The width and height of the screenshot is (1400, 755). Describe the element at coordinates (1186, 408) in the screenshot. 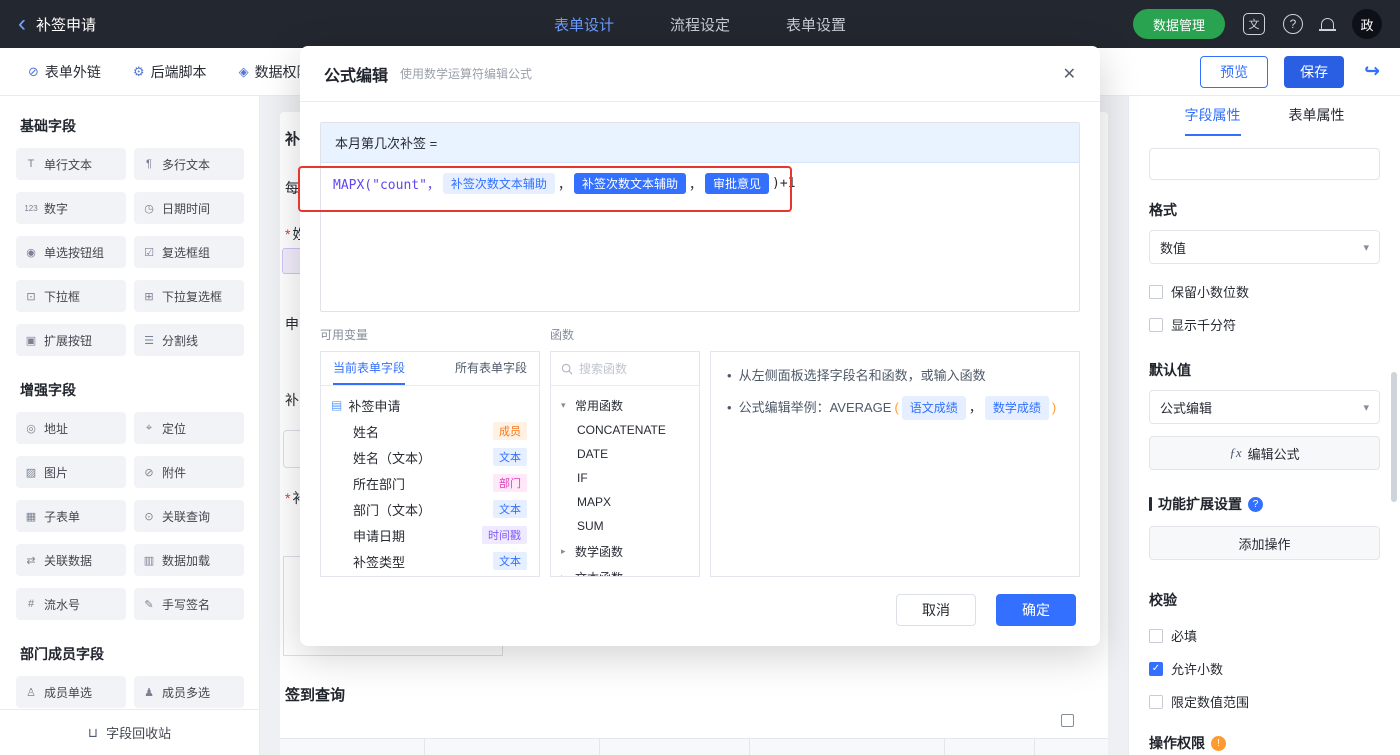

I see `default-value-select-value: 公式编辑` at that location.